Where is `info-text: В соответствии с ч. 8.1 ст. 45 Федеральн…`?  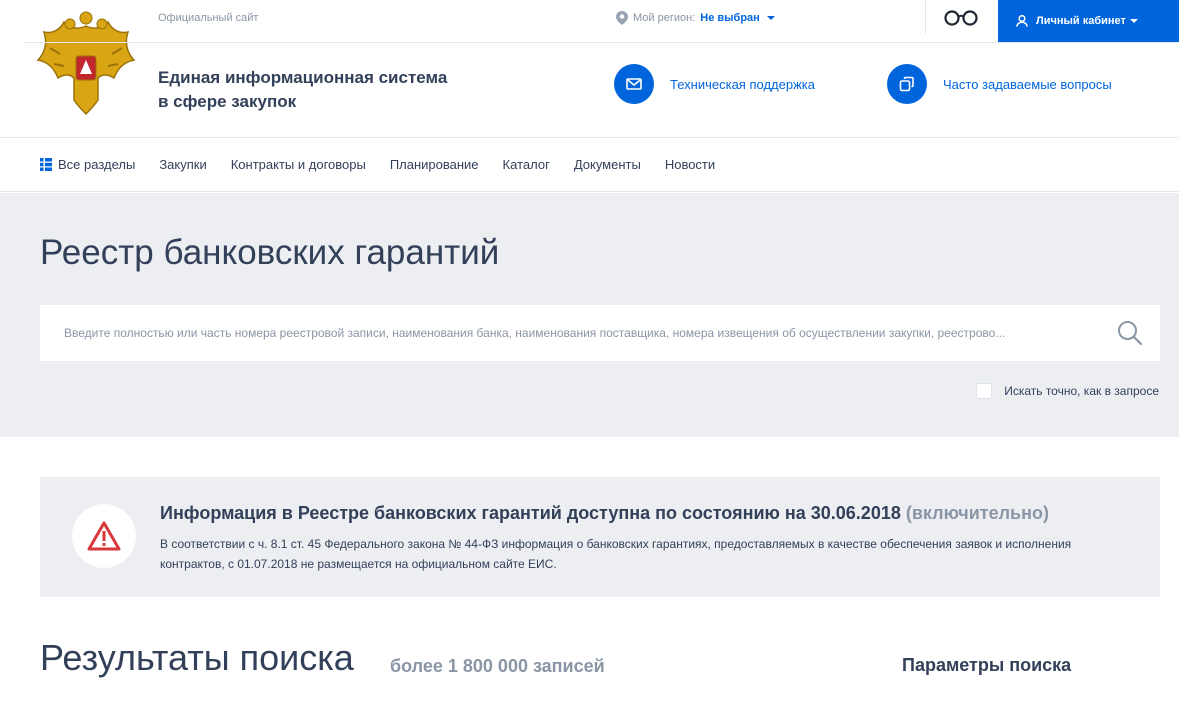 info-text: В соответствии с ч. 8.1 ст. 45 Федеральн… is located at coordinates (616, 554).